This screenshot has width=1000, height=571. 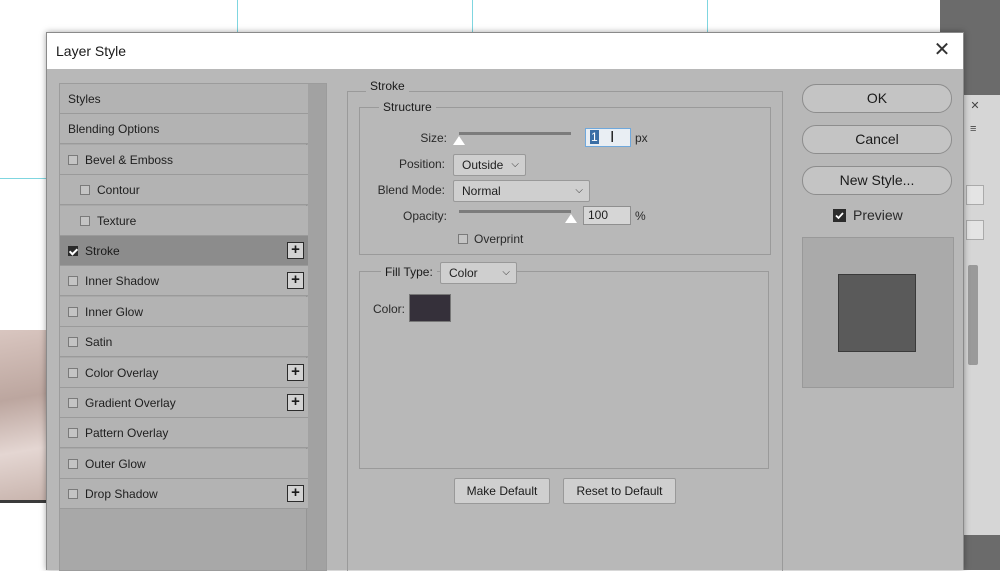 I want to click on style-item-stroke: Stroke +, so click(x=184, y=251).